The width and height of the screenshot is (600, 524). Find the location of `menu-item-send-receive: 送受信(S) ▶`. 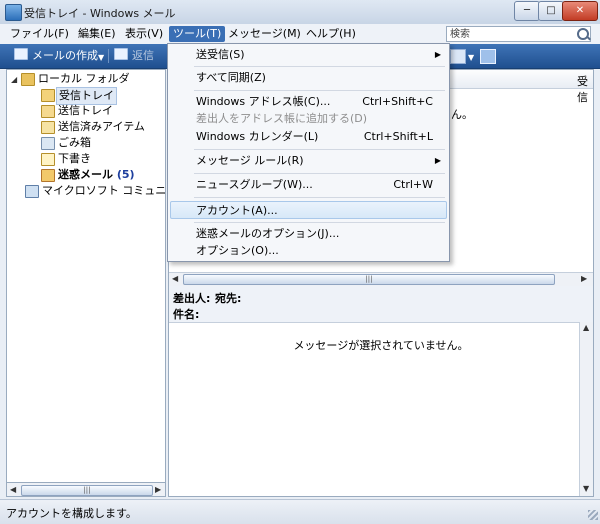

menu-item-send-receive: 送受信(S) ▶ is located at coordinates (308, 55).